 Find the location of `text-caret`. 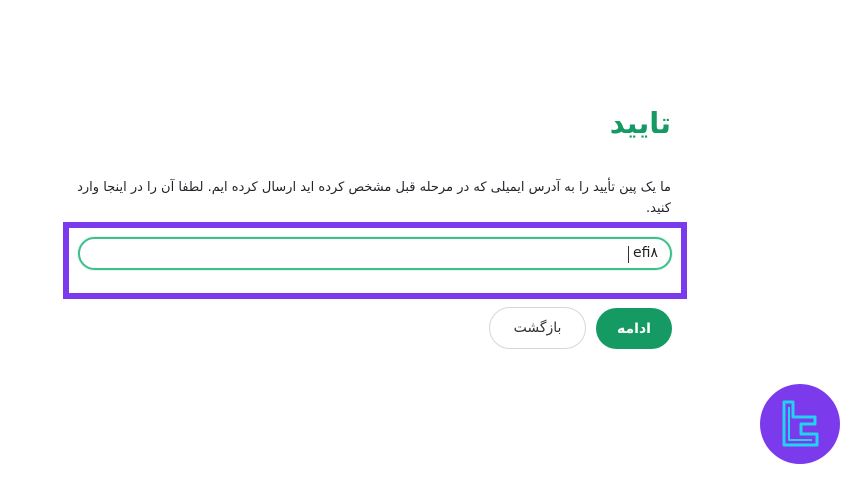

text-caret is located at coordinates (628, 254).